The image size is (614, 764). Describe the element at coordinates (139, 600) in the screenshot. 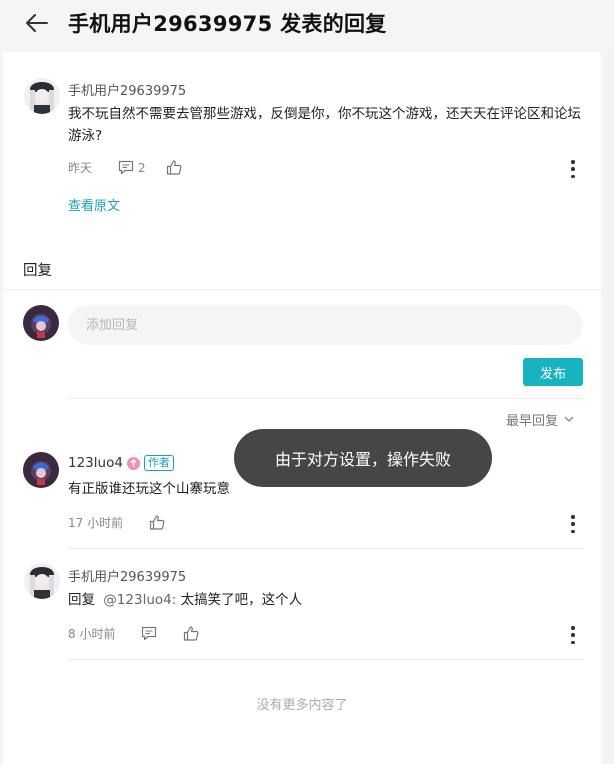

I see `reply-to-user: @123luo4:` at that location.